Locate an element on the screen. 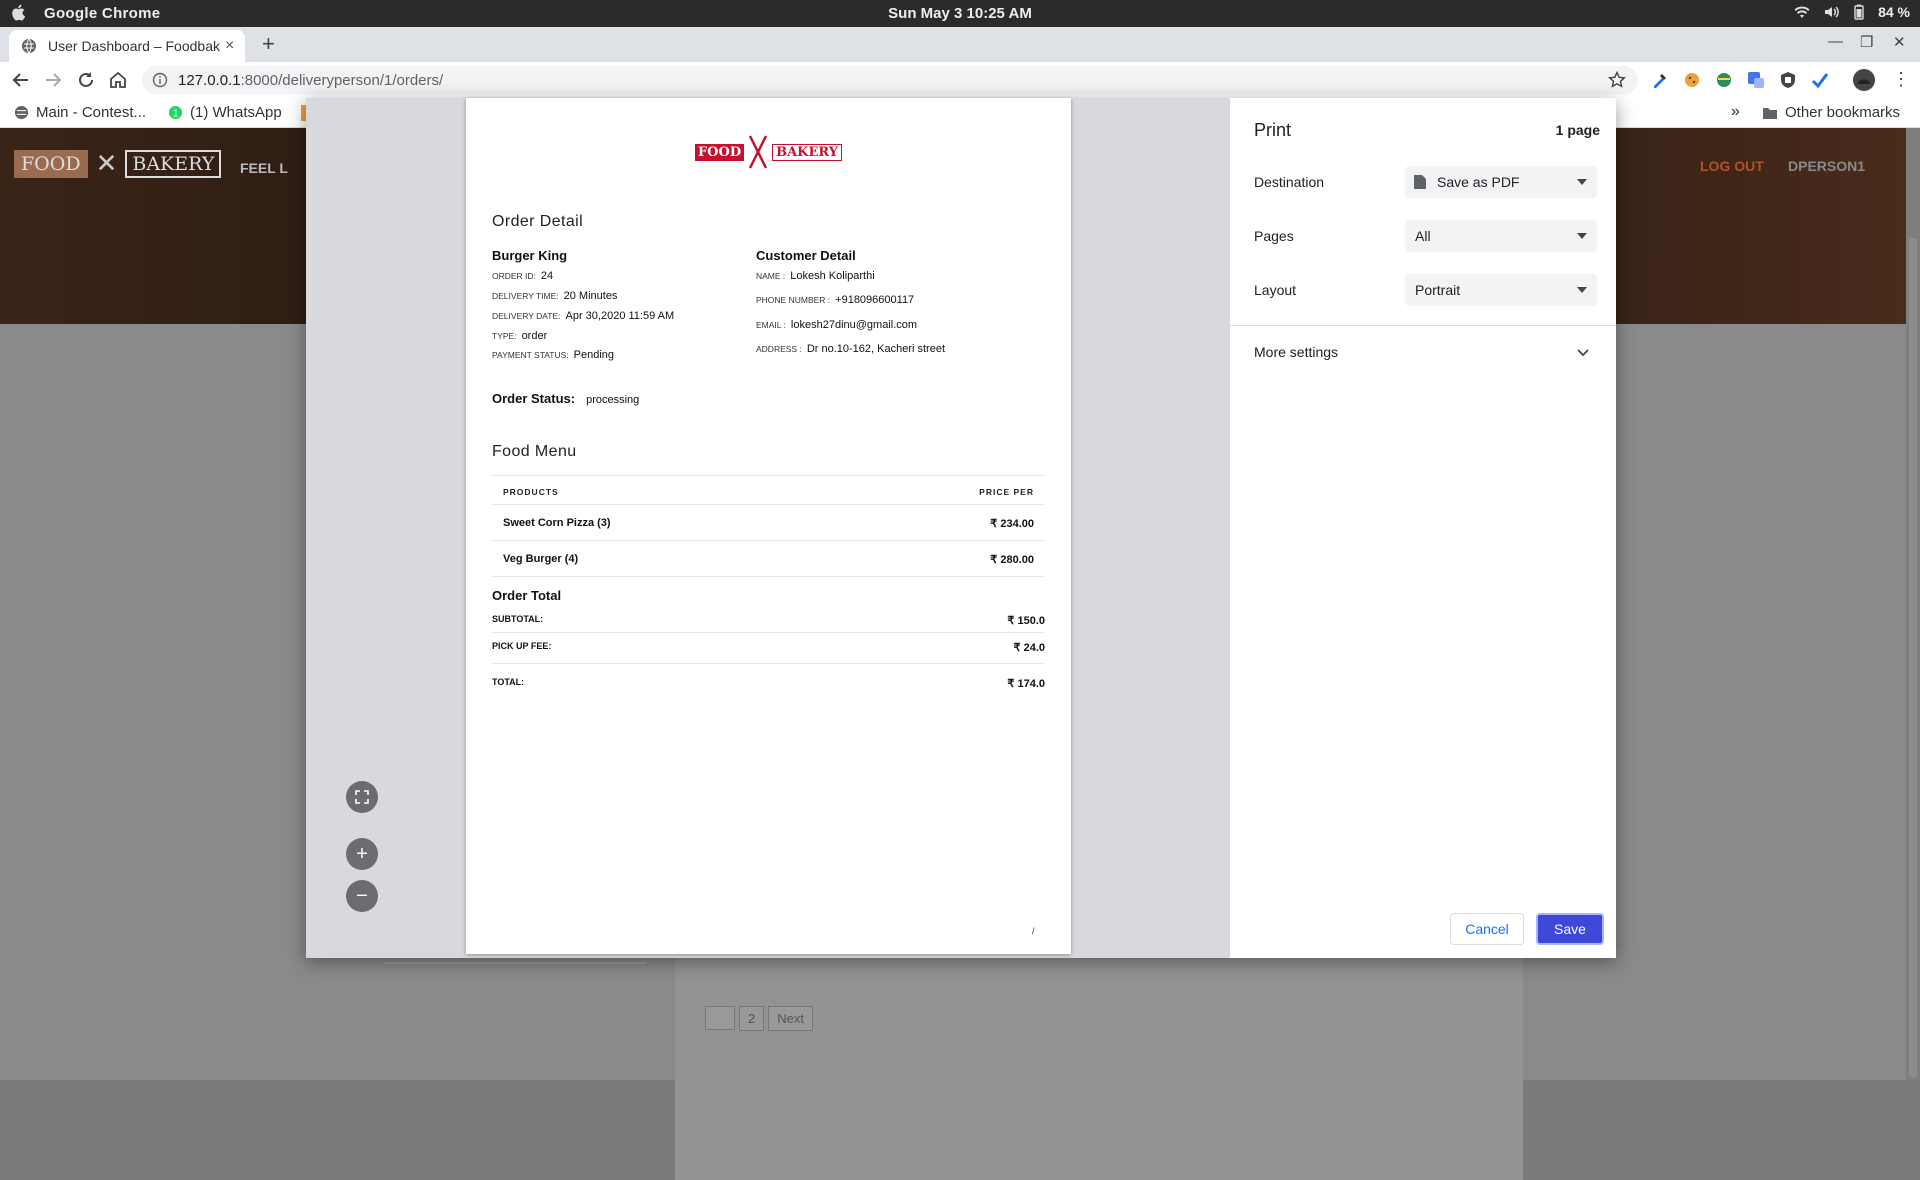  svg-text: 1 is located at coordinates (176, 113).